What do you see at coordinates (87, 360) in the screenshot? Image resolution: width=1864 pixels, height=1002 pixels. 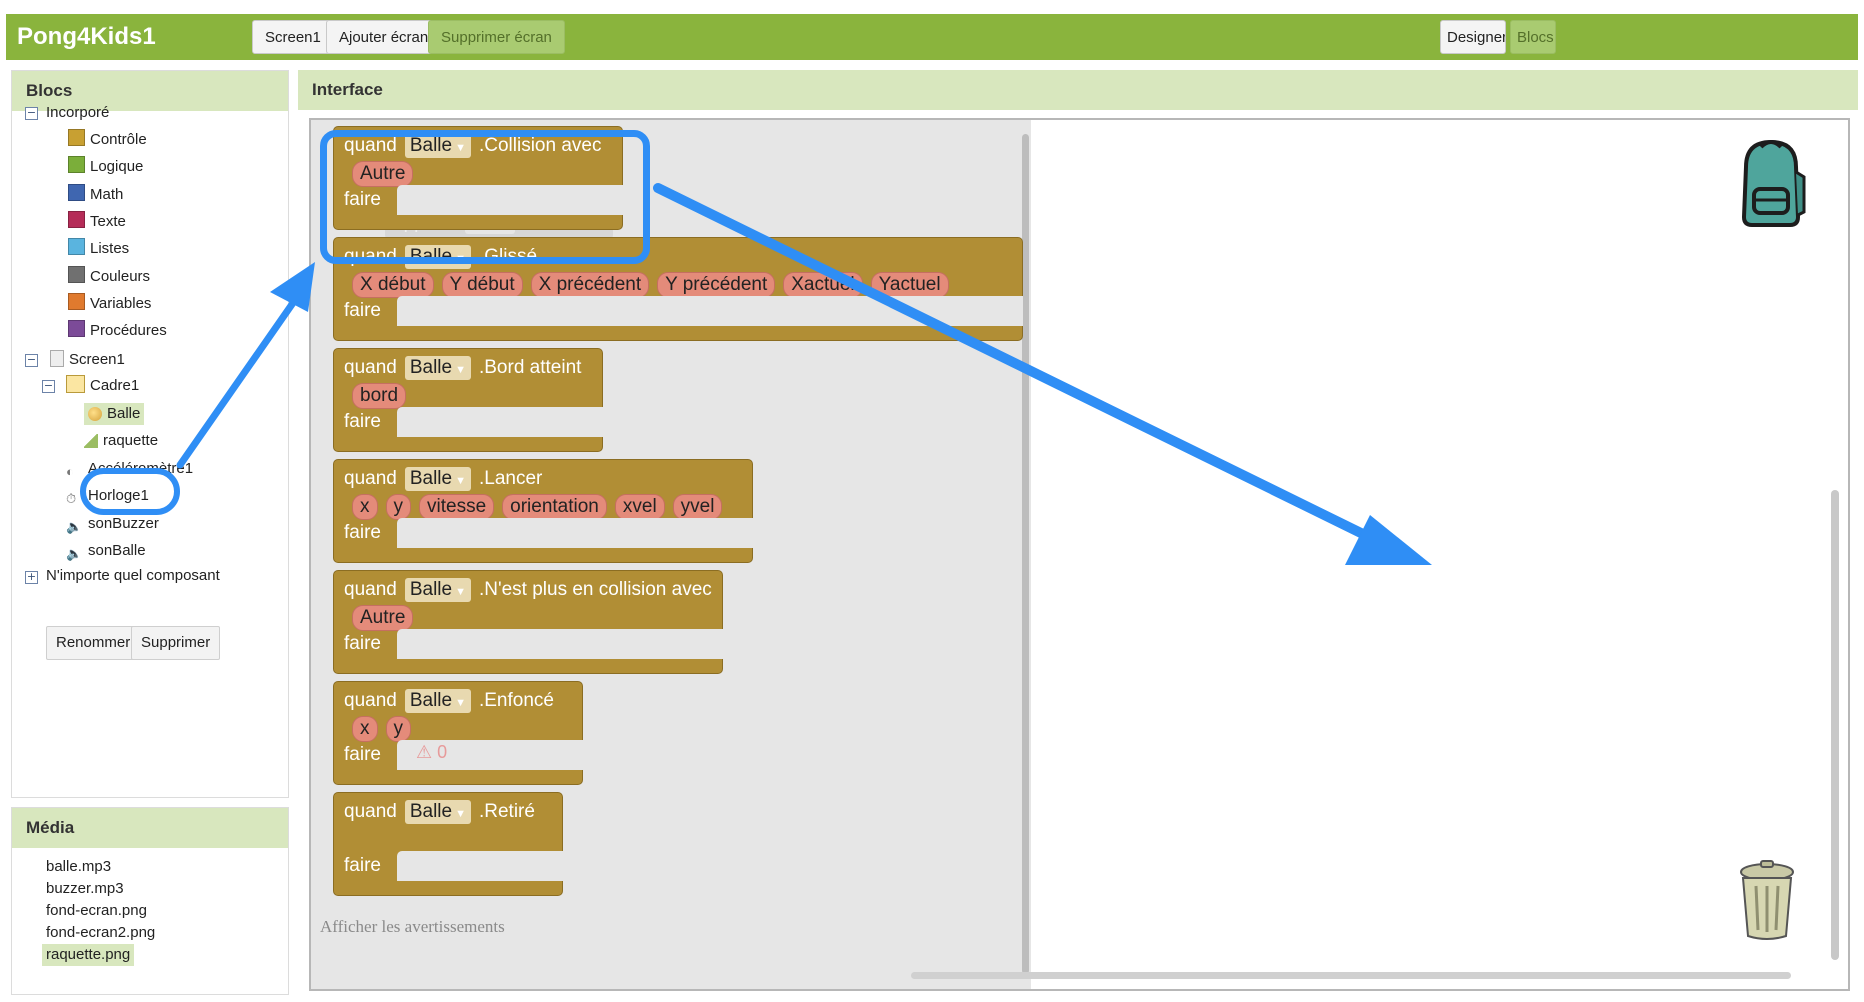 I see `tree-screen1: Screen1` at bounding box center [87, 360].